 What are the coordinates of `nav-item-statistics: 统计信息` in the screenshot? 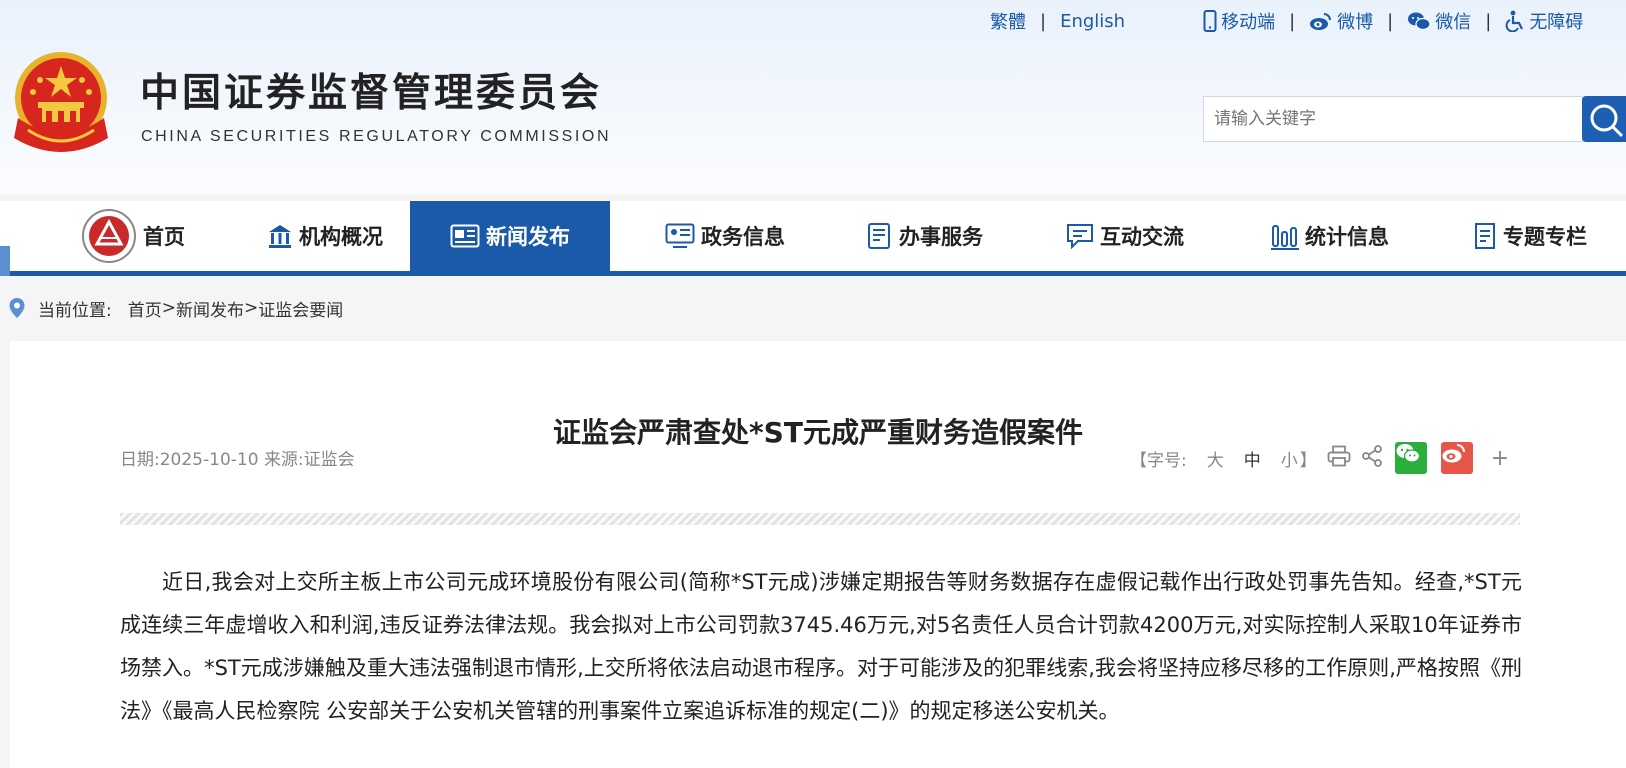 It's located at (1330, 236).